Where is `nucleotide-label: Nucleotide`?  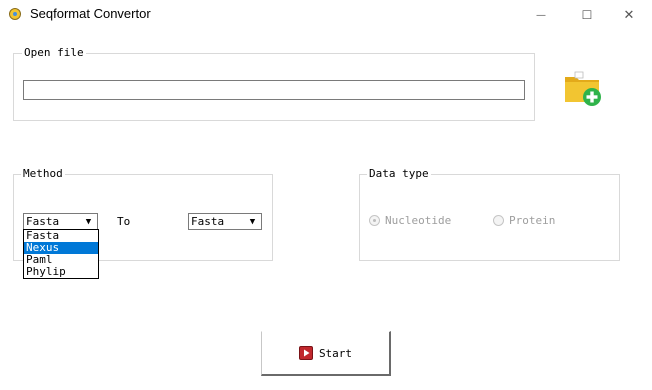
nucleotide-label: Nucleotide is located at coordinates (418, 220).